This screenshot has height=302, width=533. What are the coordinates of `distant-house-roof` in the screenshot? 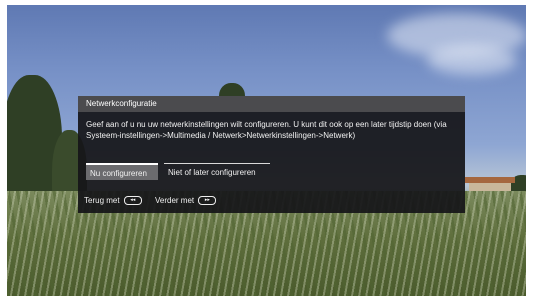 It's located at (490, 180).